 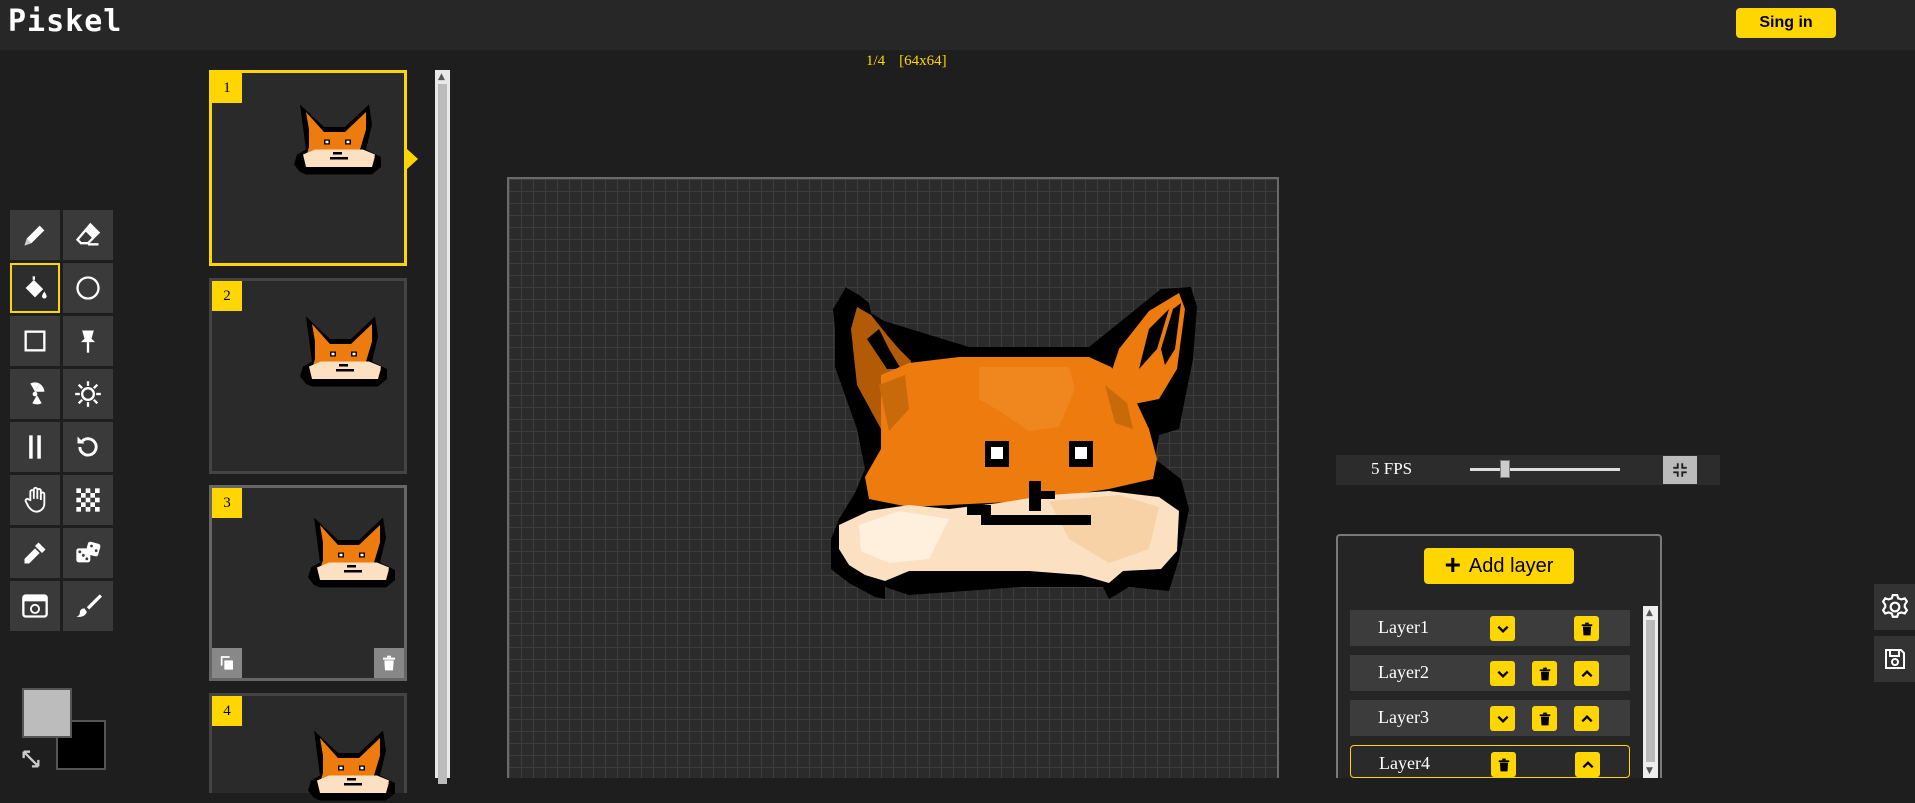 I want to click on hand-icon, so click(x=35, y=499).